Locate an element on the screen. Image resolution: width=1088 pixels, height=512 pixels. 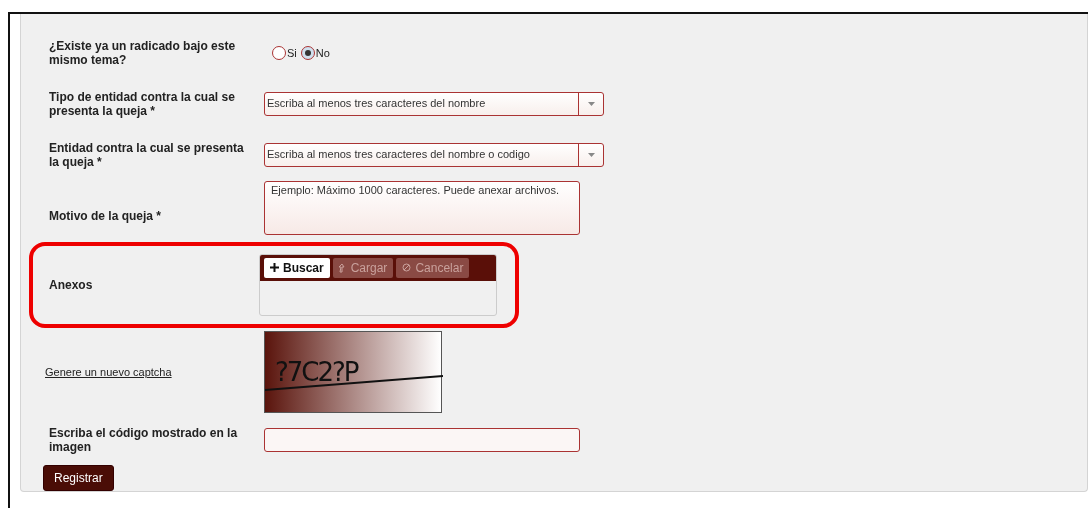
textarea-field: Ejemplo: Máximo 1000 caracteres. Puede anexar archivos. is located at coordinates (422, 207).